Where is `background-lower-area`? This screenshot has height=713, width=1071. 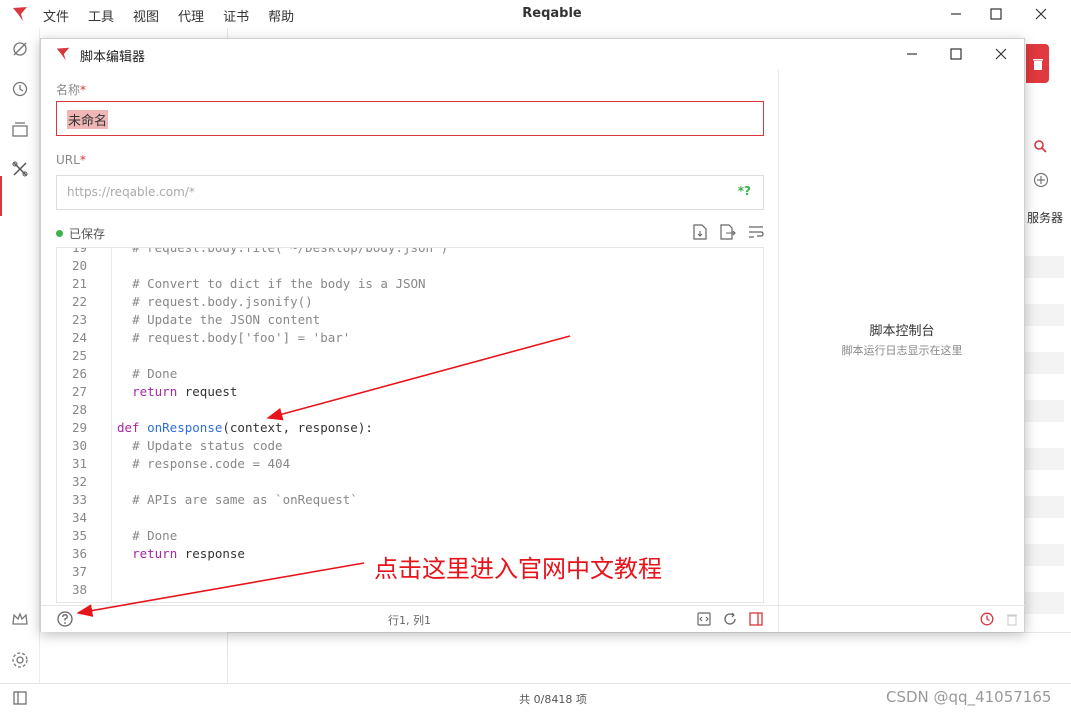 background-lower-area is located at coordinates (649, 657).